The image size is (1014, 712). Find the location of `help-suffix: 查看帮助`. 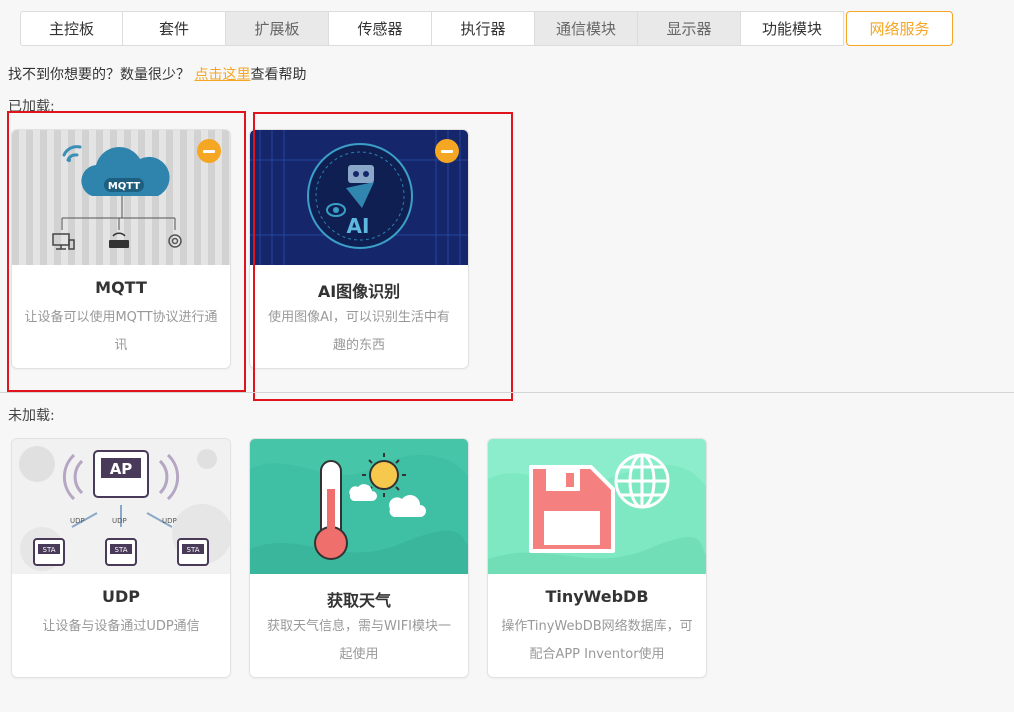

help-suffix: 查看帮助 is located at coordinates (278, 75).